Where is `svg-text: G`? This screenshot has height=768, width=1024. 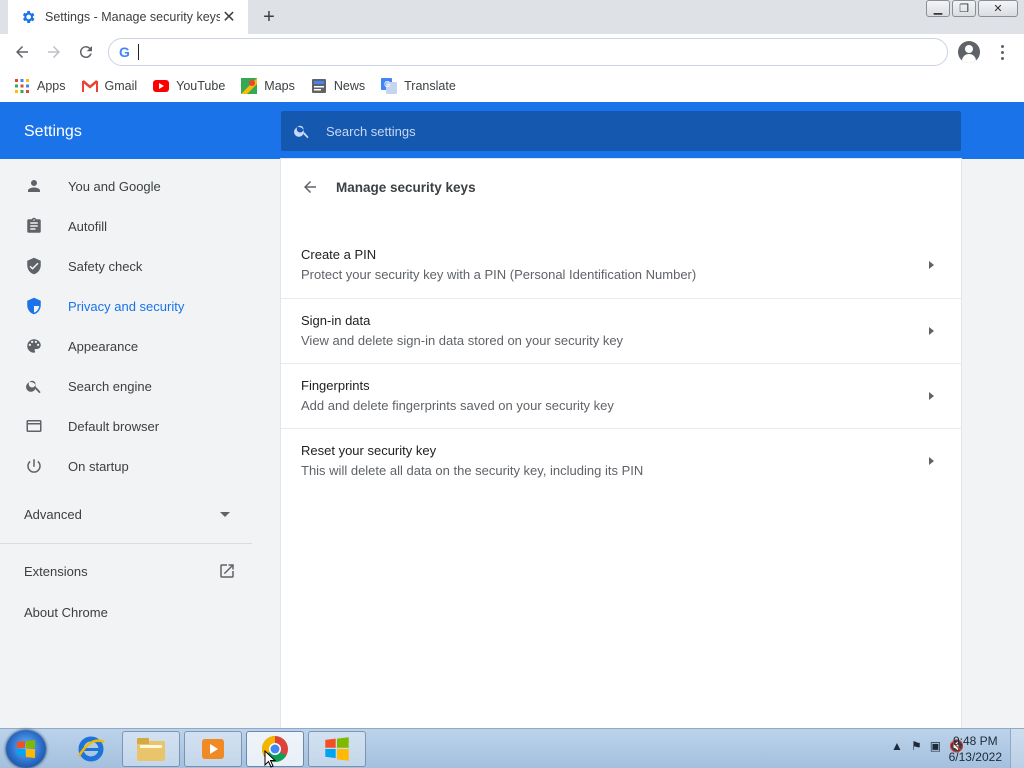
svg-text: G is located at coordinates (387, 84).